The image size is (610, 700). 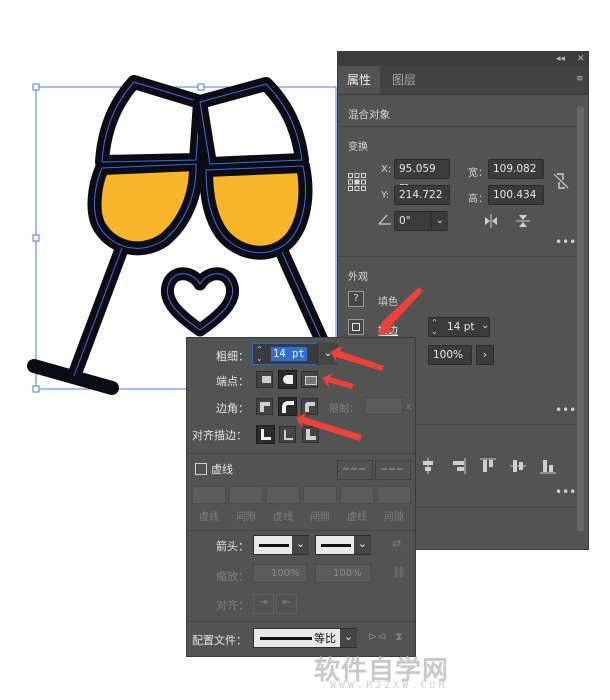 What do you see at coordinates (400, 311) in the screenshot?
I see `arrow-to-stroke-link` at bounding box center [400, 311].